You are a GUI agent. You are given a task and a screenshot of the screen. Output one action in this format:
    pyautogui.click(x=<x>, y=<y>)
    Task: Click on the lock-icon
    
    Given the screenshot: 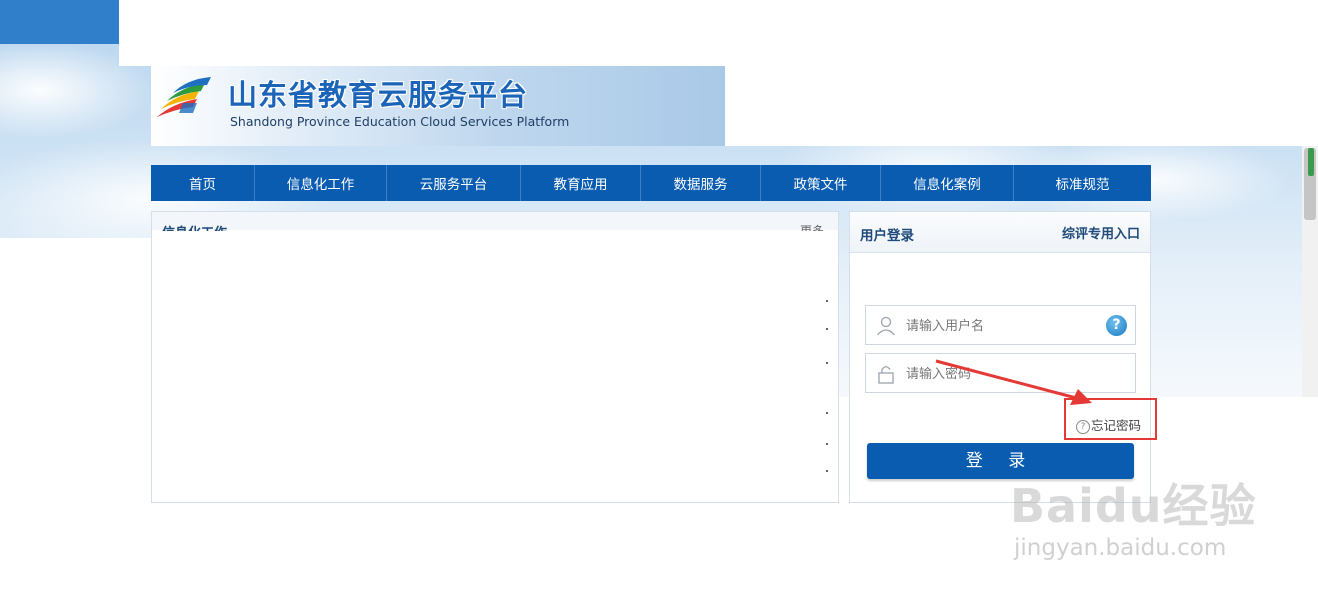 What is the action you would take?
    pyautogui.click(x=886, y=375)
    